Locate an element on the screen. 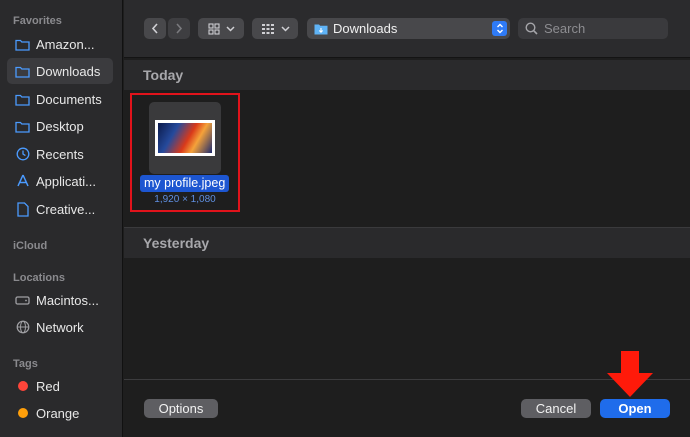 This screenshot has height=437, width=690. sidebar-item-desktop: Desktop is located at coordinates (60, 126).